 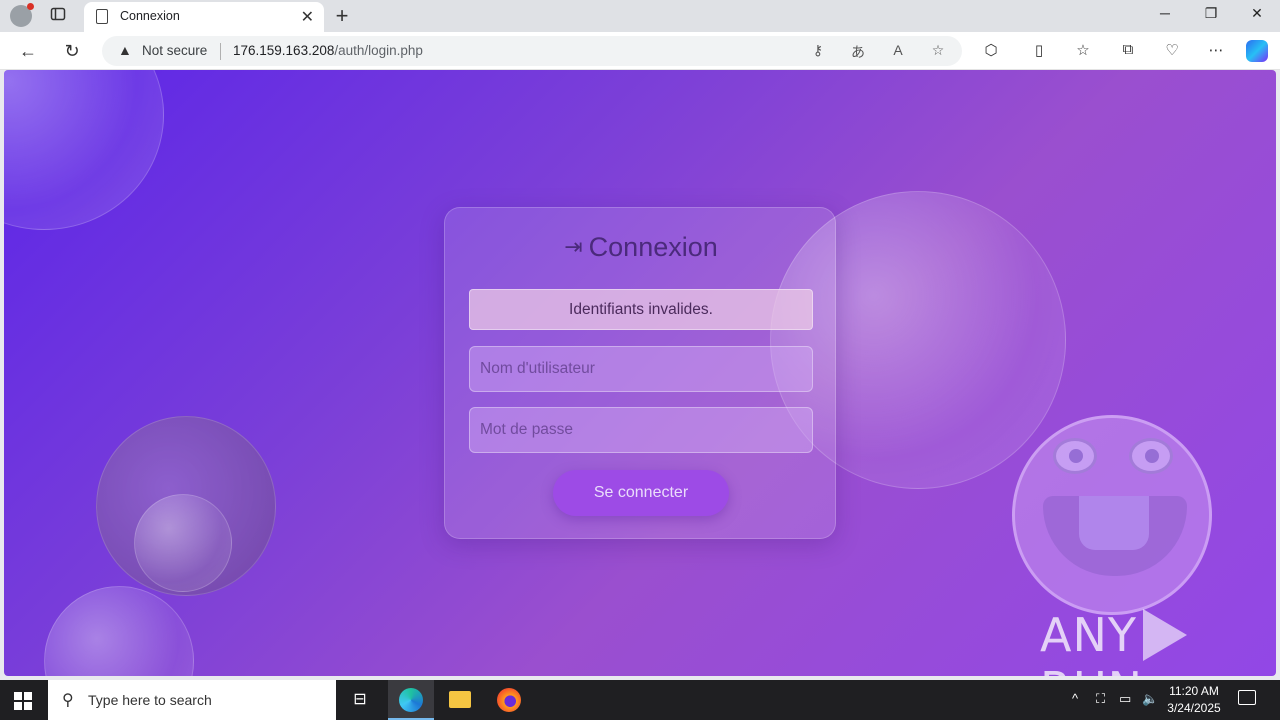 I want to click on windows-start-icon, so click(x=23, y=701).